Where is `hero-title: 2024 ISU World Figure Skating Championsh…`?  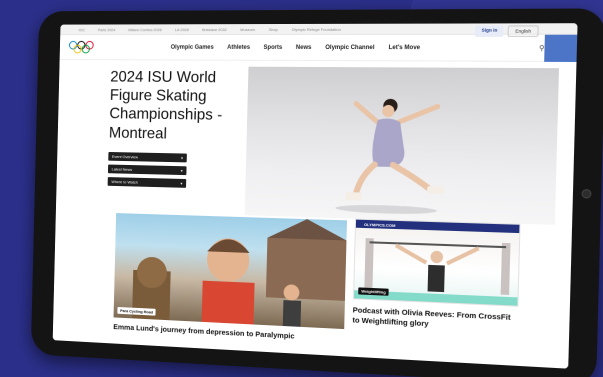 hero-title: 2024 ISU World Figure Skating Championsh… is located at coordinates (165, 105).